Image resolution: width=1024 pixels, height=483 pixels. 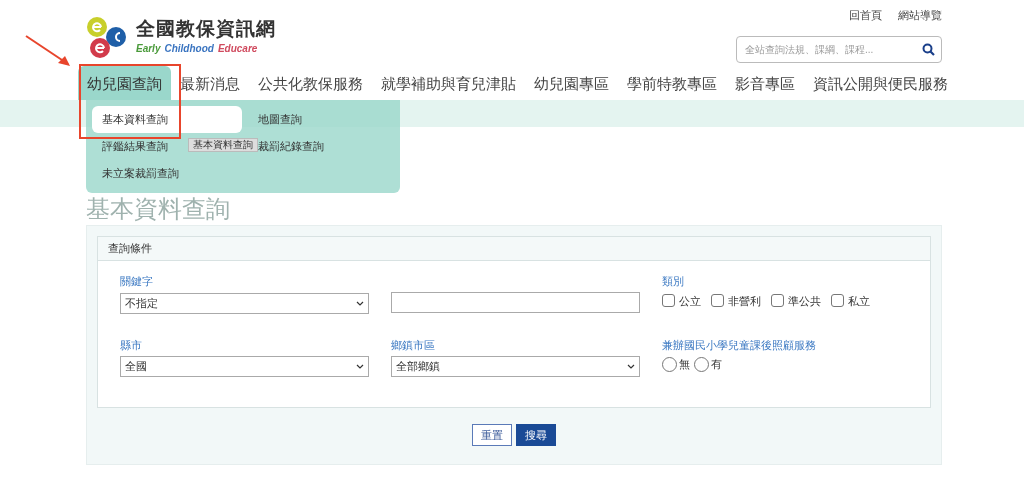 I want to click on page-title: 基本資料查詢, so click(x=158, y=209).